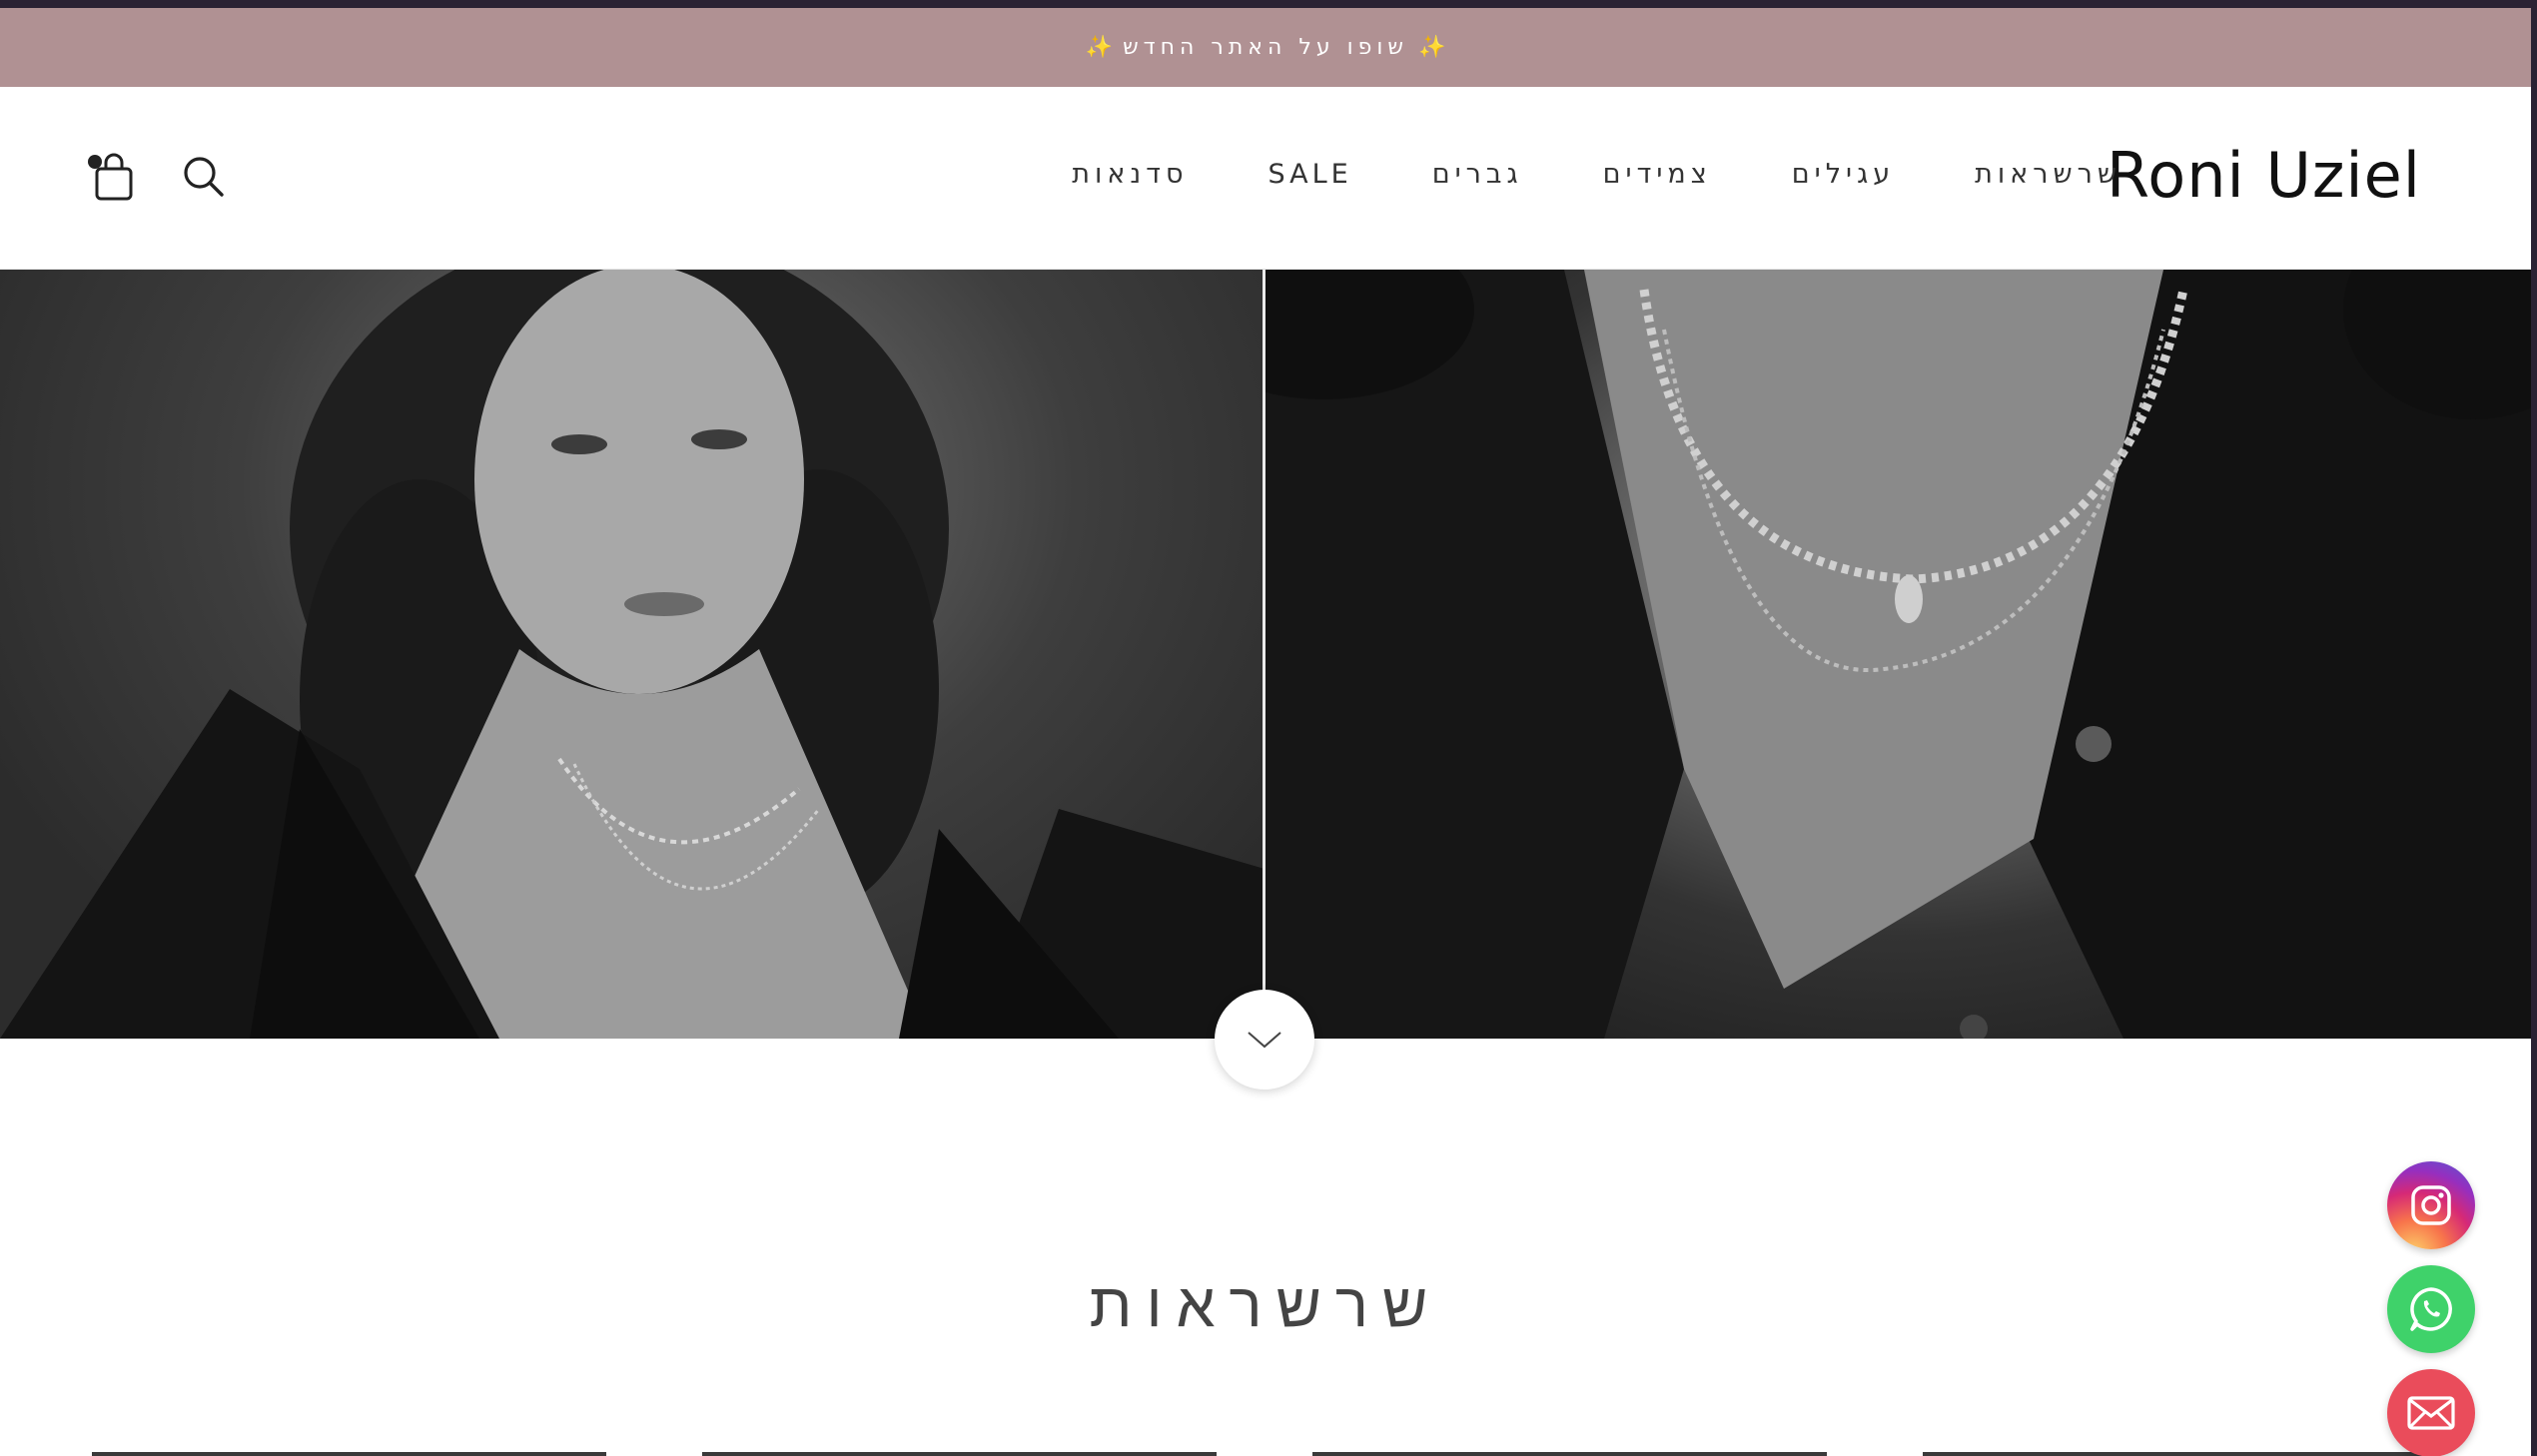 This screenshot has height=1456, width=2537. What do you see at coordinates (2048, 175) in the screenshot?
I see `nav-item-necklaces: שרשראות` at bounding box center [2048, 175].